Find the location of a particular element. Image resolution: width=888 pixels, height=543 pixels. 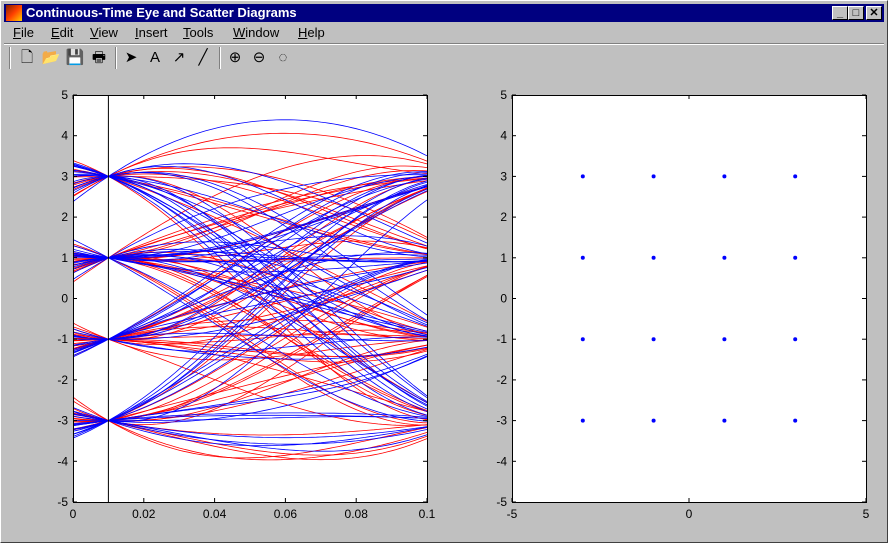

scatter-ytick-label: 2 is located at coordinates (503, 217).